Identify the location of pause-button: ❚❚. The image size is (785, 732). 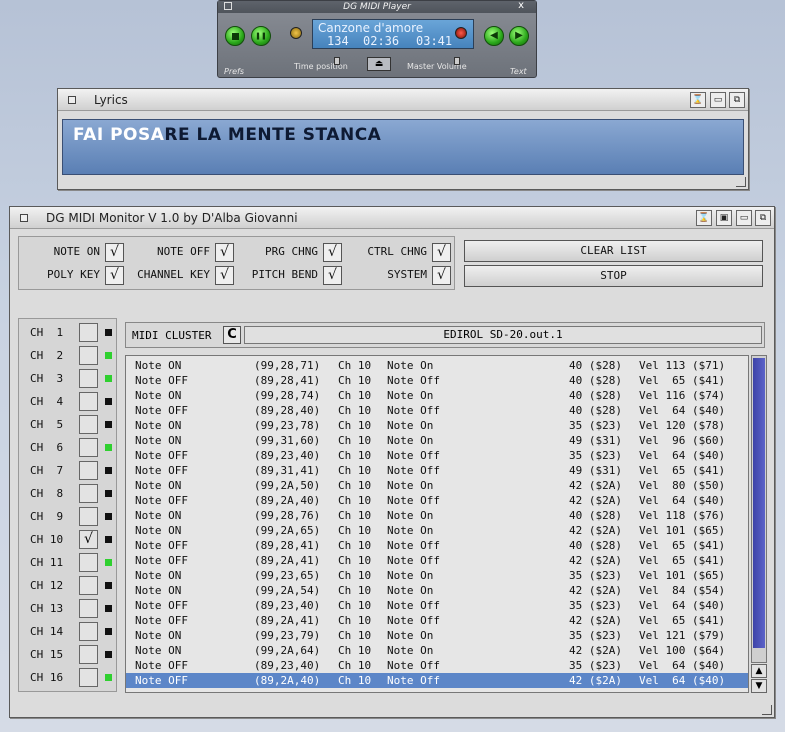
(261, 36).